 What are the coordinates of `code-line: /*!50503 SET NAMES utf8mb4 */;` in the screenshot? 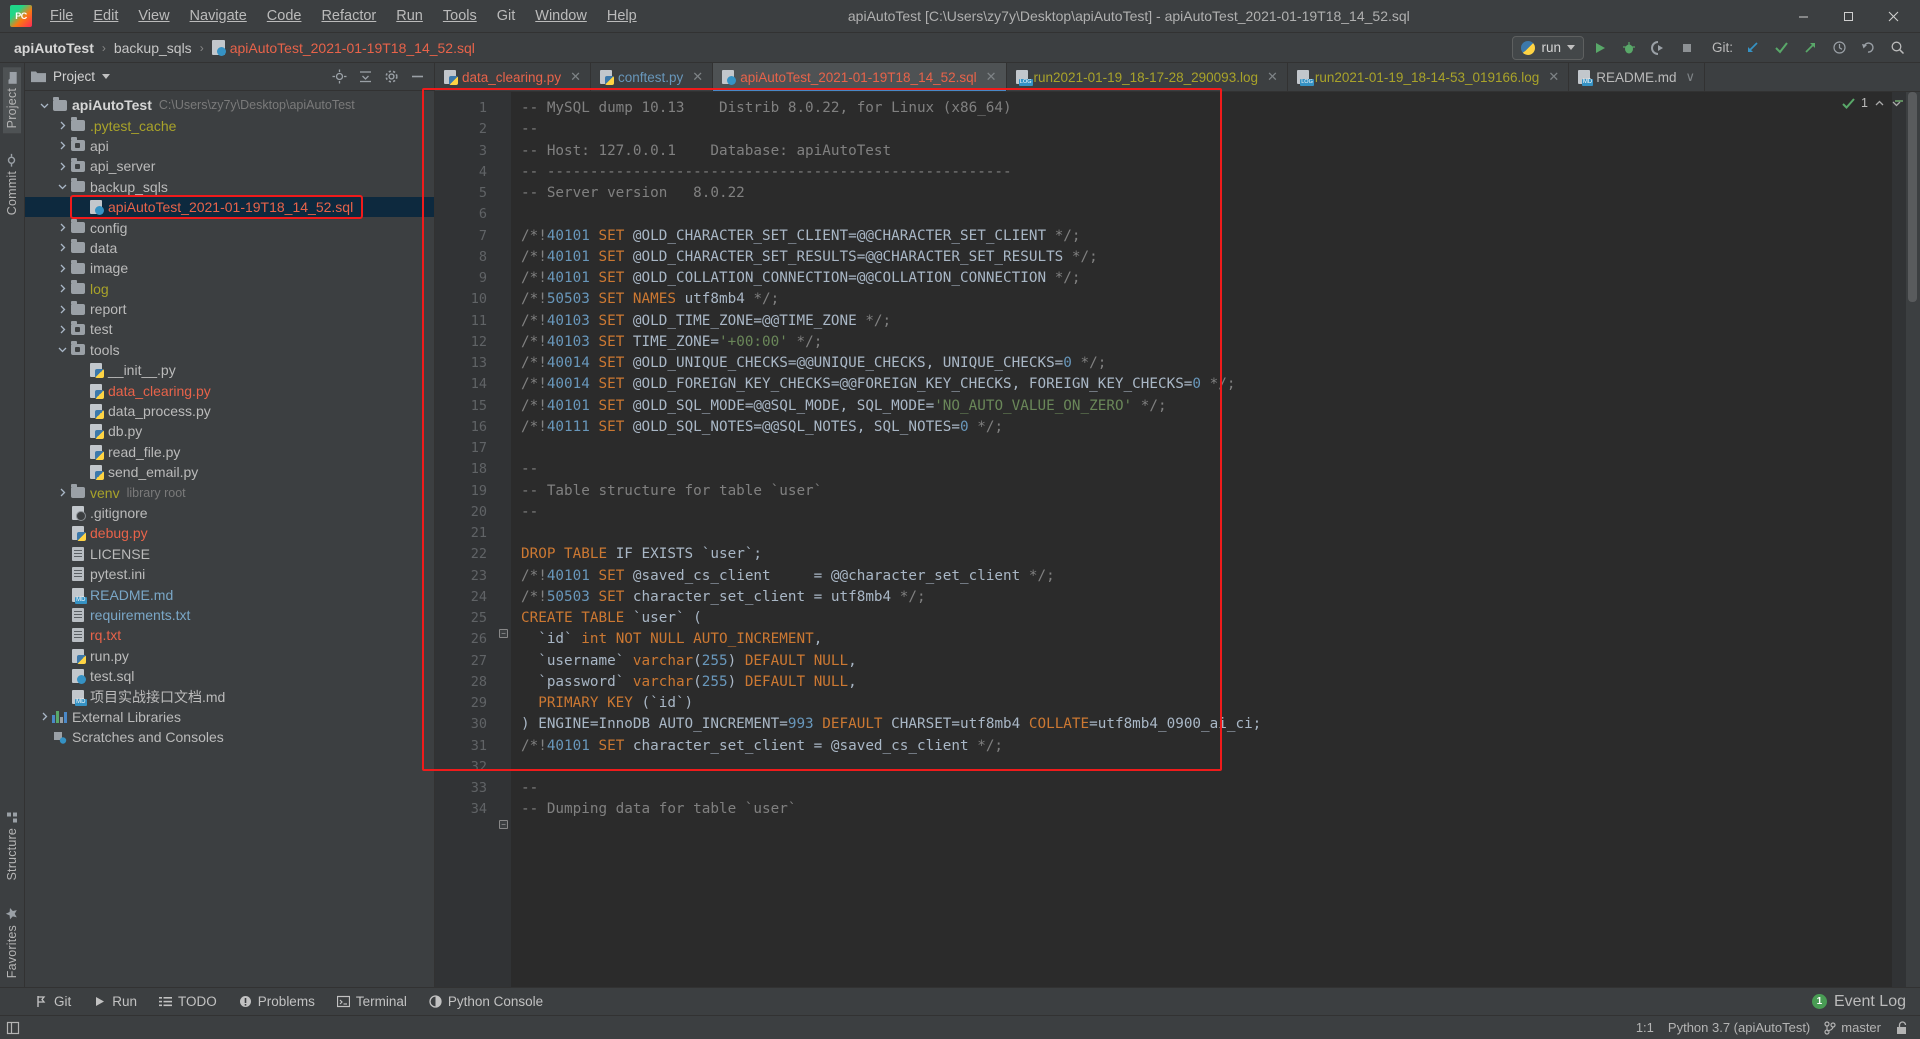 It's located at (1201, 299).